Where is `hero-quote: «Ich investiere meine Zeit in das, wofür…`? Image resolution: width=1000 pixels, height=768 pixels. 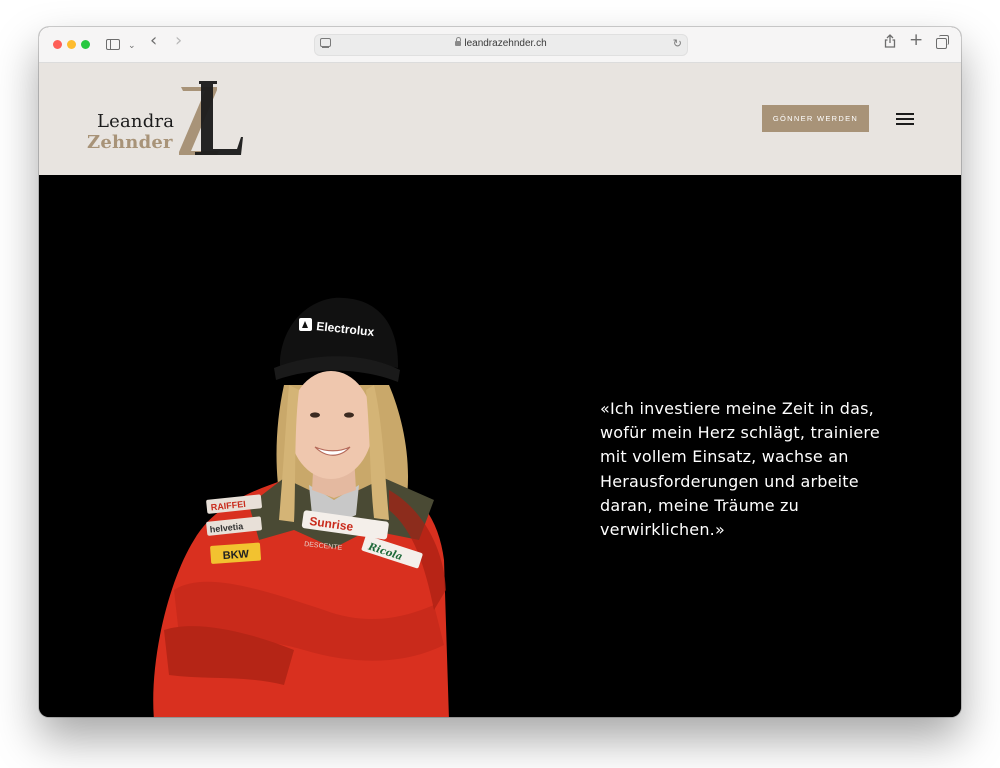
hero-quote: «Ich investiere meine Zeit in das, wofür… is located at coordinates (740, 469).